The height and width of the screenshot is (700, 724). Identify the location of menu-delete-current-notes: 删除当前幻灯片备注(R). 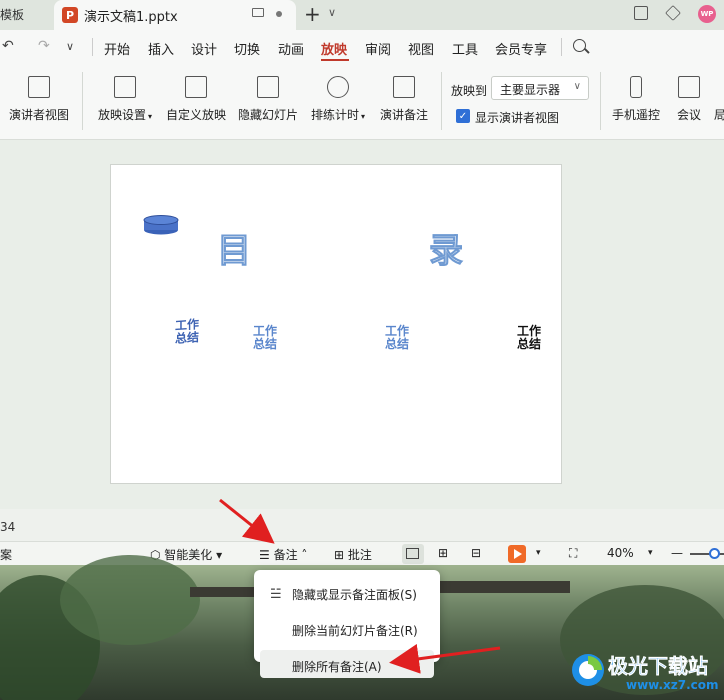
(355, 630).